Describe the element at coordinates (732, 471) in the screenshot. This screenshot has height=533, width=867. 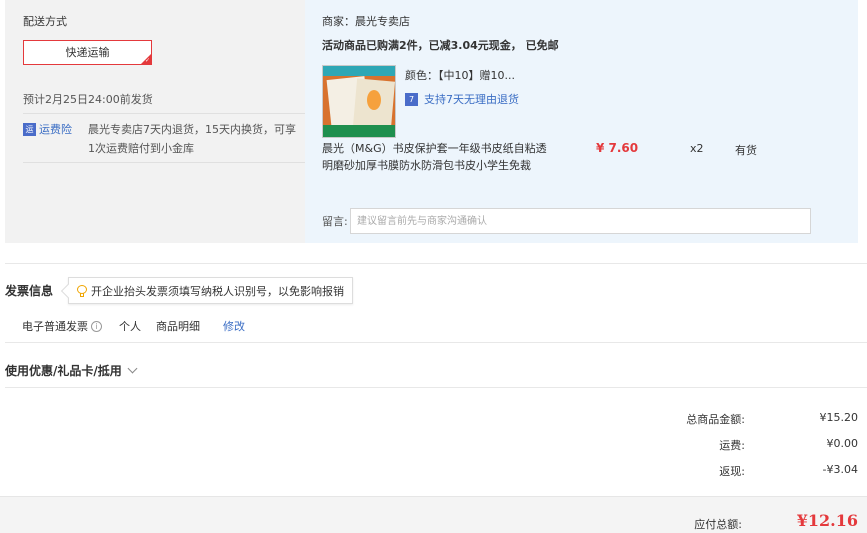
I see `cashback-label: 返现:` at that location.